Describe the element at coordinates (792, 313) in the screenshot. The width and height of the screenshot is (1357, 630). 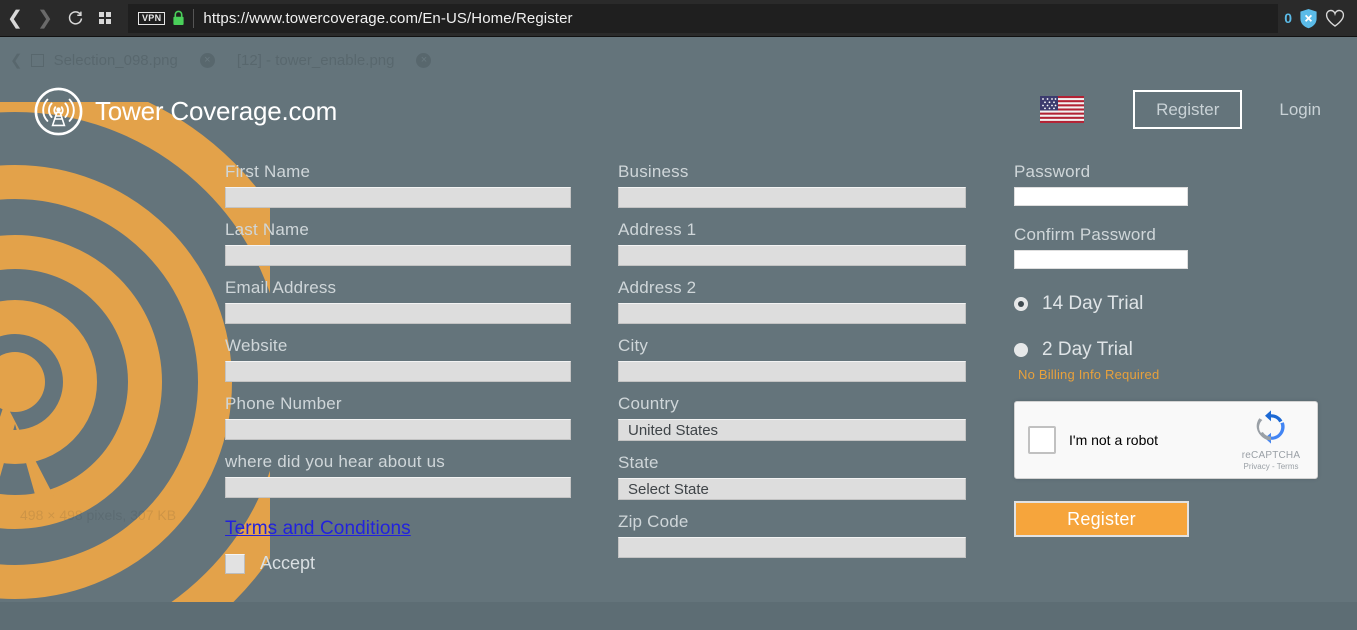
I see `address-2-input` at that location.